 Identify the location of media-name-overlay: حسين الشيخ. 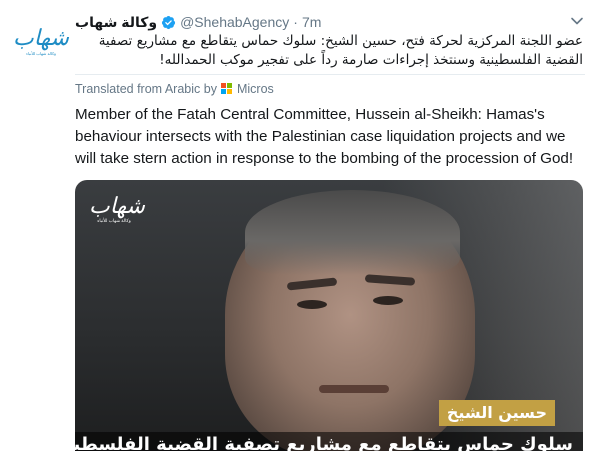
(496, 413).